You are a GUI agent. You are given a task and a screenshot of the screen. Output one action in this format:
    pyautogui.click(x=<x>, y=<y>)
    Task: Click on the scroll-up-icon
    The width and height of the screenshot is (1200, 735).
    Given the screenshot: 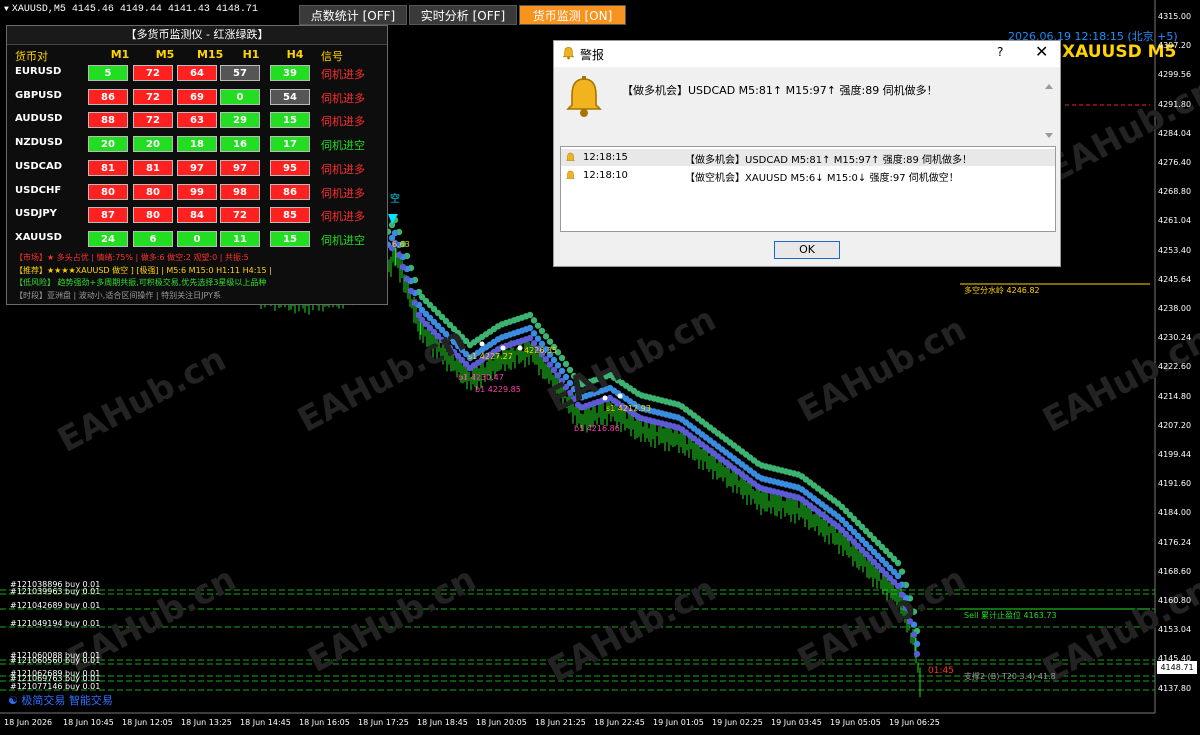 What is the action you would take?
    pyautogui.click(x=1049, y=86)
    